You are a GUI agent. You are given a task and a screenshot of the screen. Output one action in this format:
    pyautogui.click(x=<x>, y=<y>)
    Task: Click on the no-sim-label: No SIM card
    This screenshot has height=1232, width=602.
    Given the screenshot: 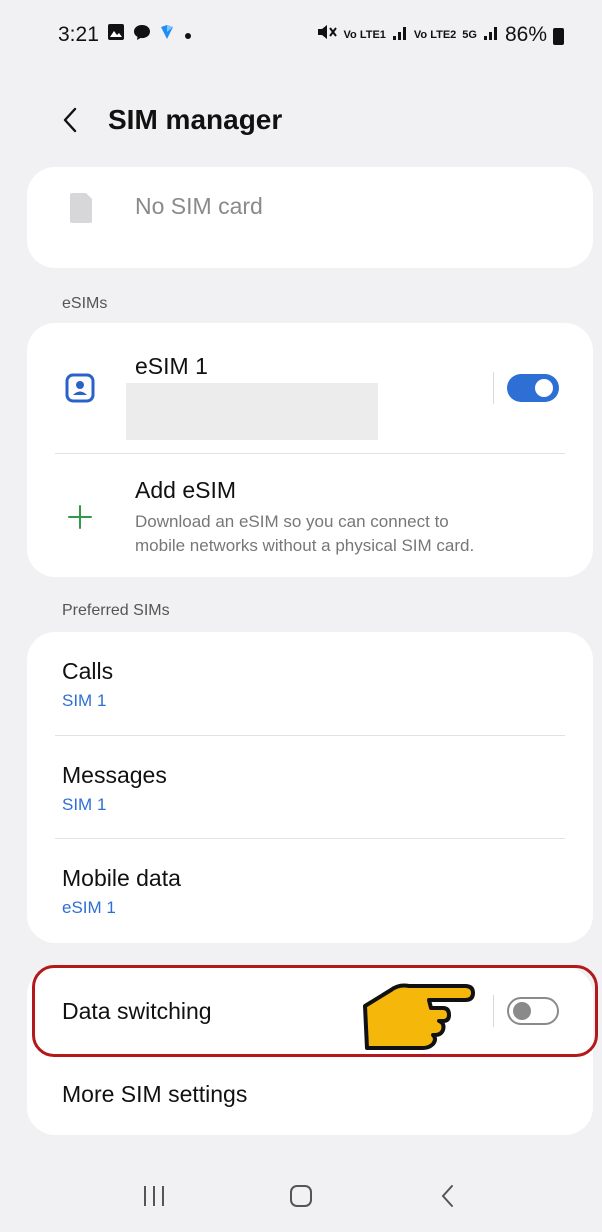 What is the action you would take?
    pyautogui.click(x=199, y=206)
    